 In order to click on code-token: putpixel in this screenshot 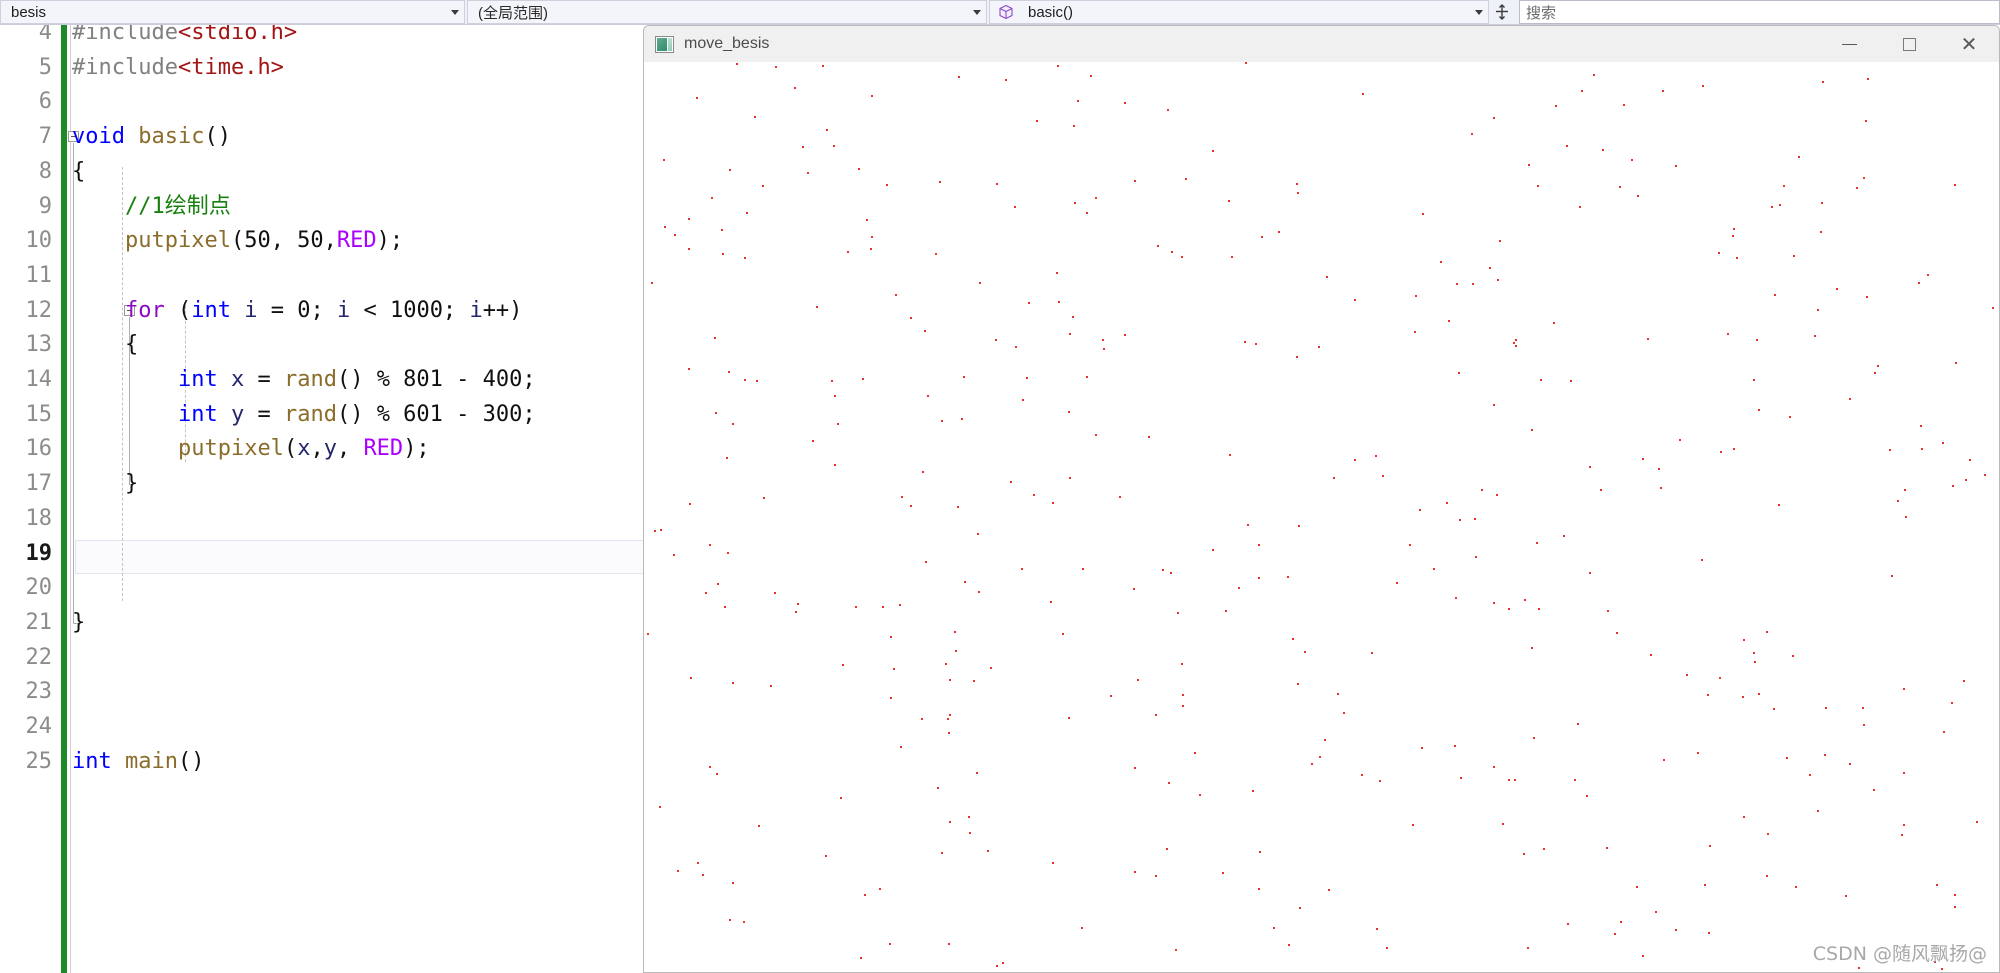, I will do `click(230, 449)`.